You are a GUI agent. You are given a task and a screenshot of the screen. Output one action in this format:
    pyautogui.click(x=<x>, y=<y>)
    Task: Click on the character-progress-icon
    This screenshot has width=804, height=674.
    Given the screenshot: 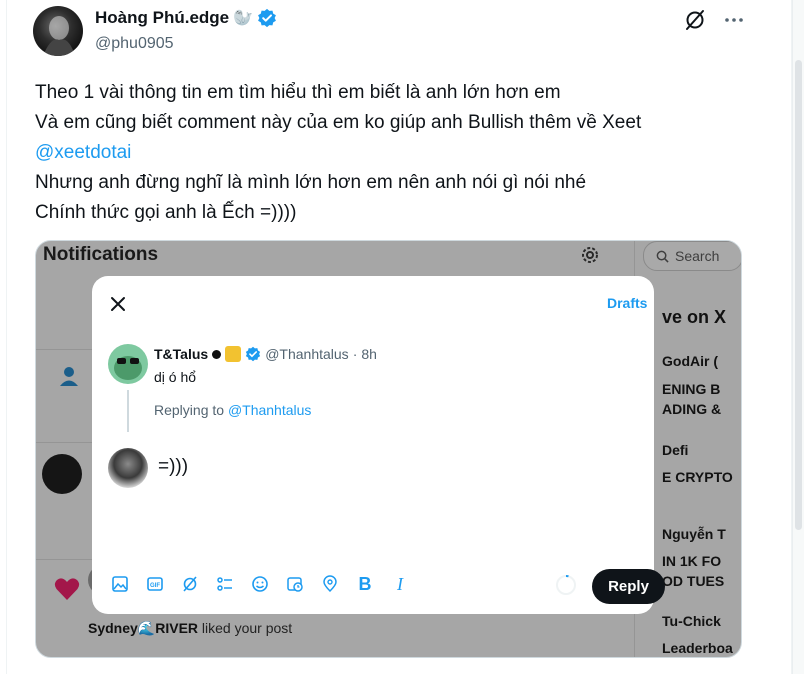 What is the action you would take?
    pyautogui.click(x=566, y=584)
    